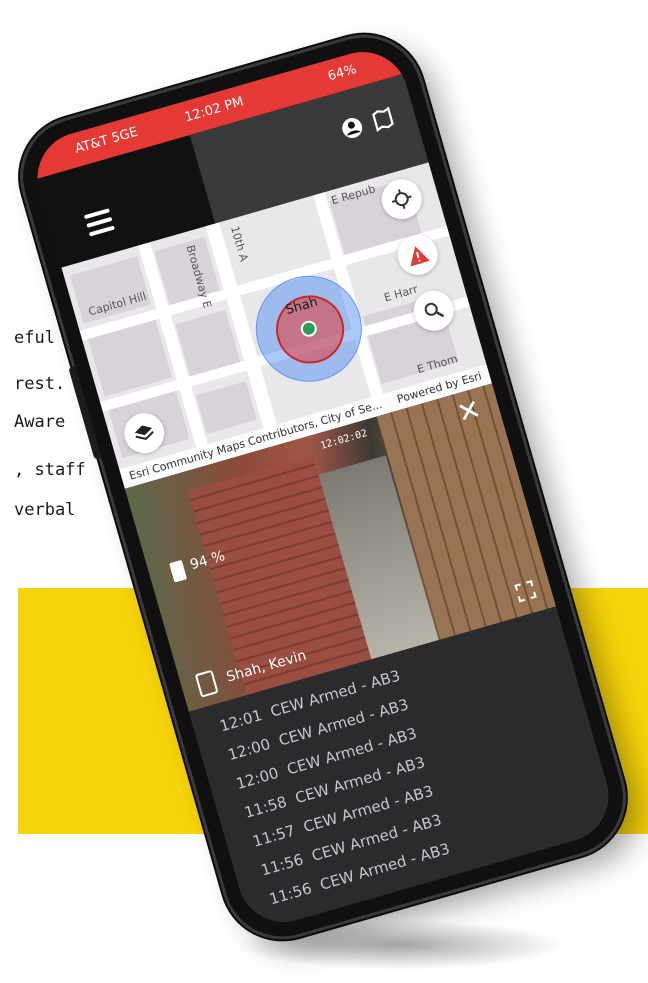 The height and width of the screenshot is (983, 648). What do you see at coordinates (178, 571) in the screenshot?
I see `battery-icon` at bounding box center [178, 571].